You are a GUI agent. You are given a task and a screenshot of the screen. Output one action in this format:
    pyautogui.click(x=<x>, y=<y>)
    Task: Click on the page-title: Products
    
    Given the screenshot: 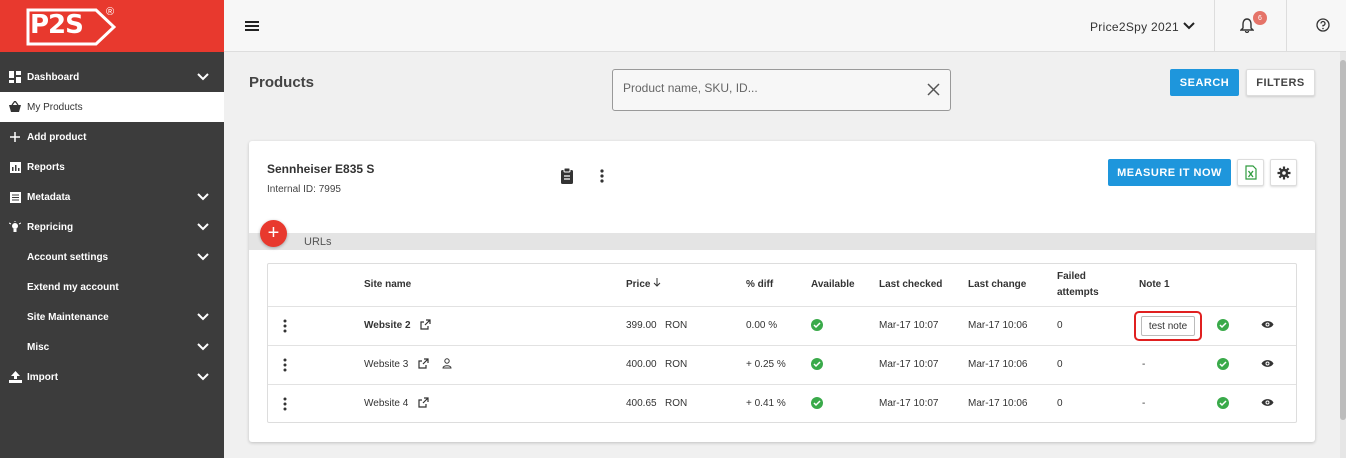 What is the action you would take?
    pyautogui.click(x=282, y=82)
    